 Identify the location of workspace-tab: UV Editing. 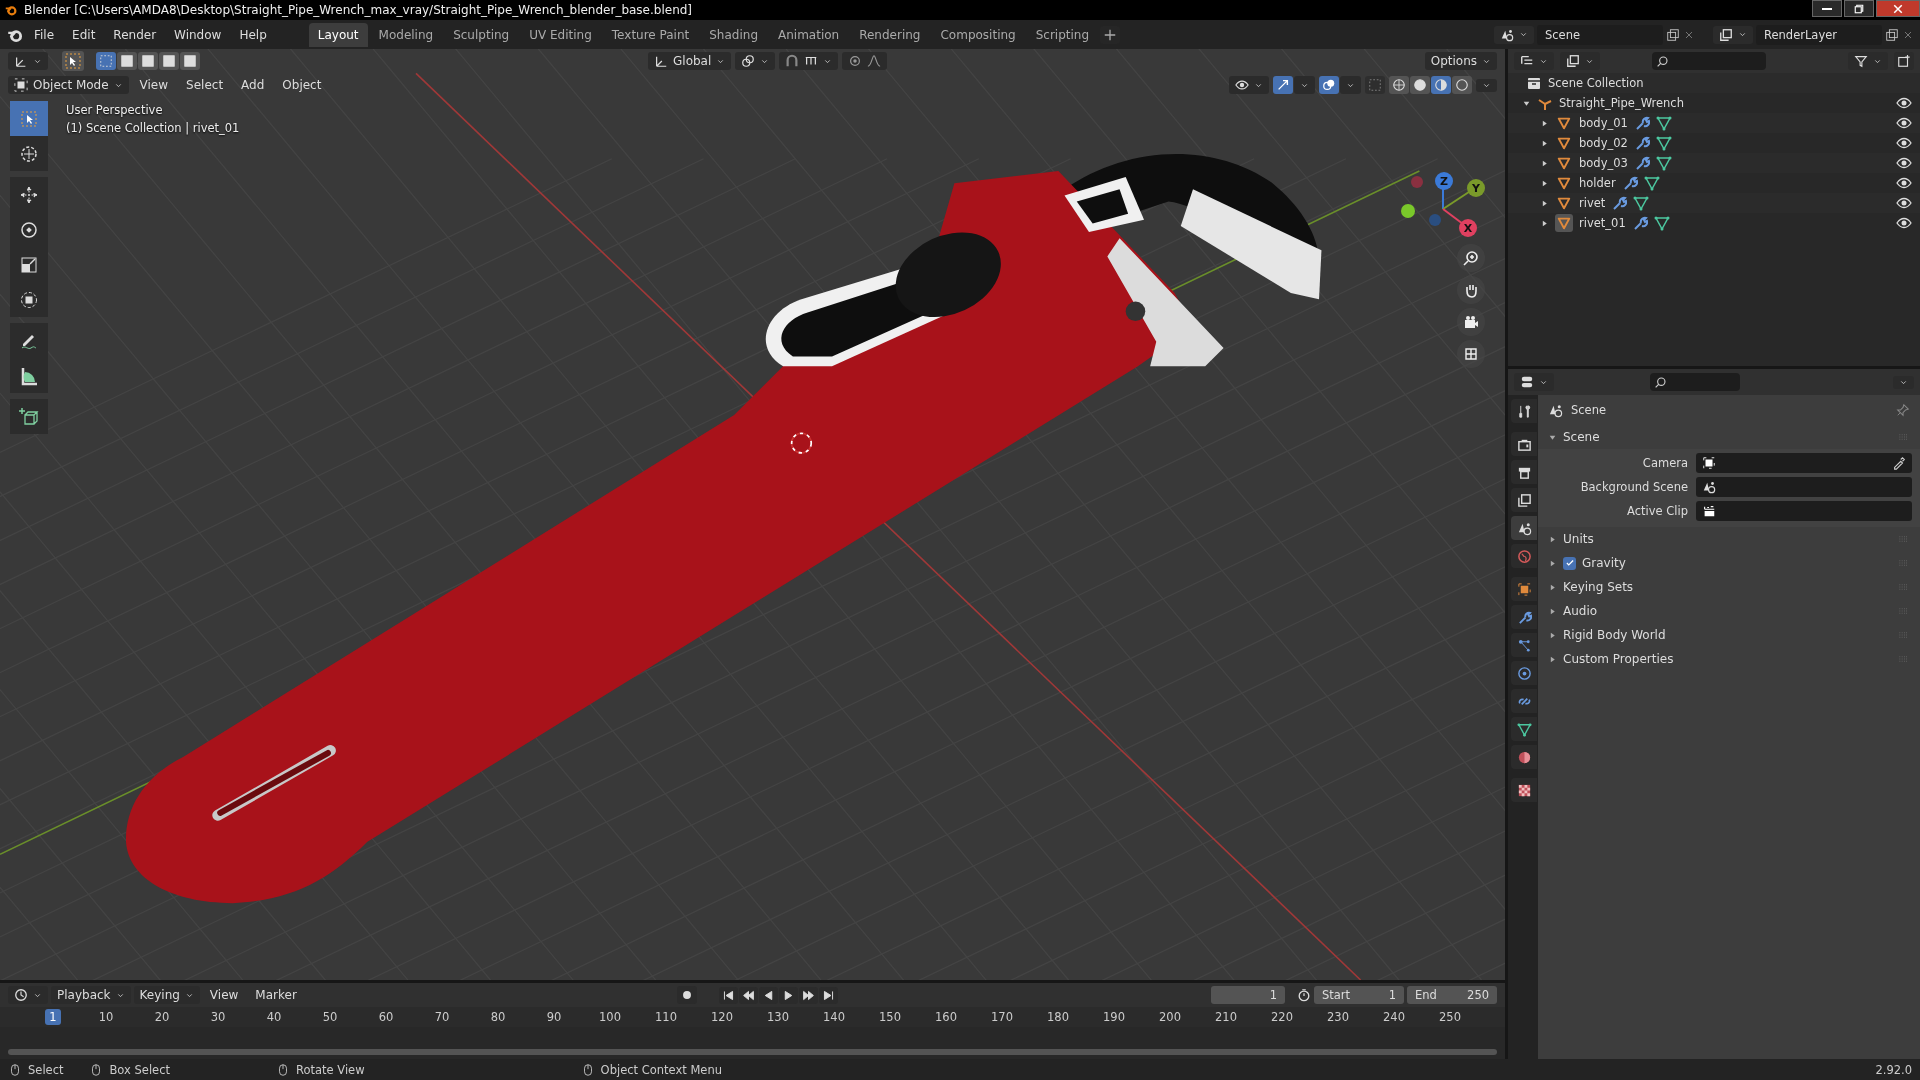
(560, 34).